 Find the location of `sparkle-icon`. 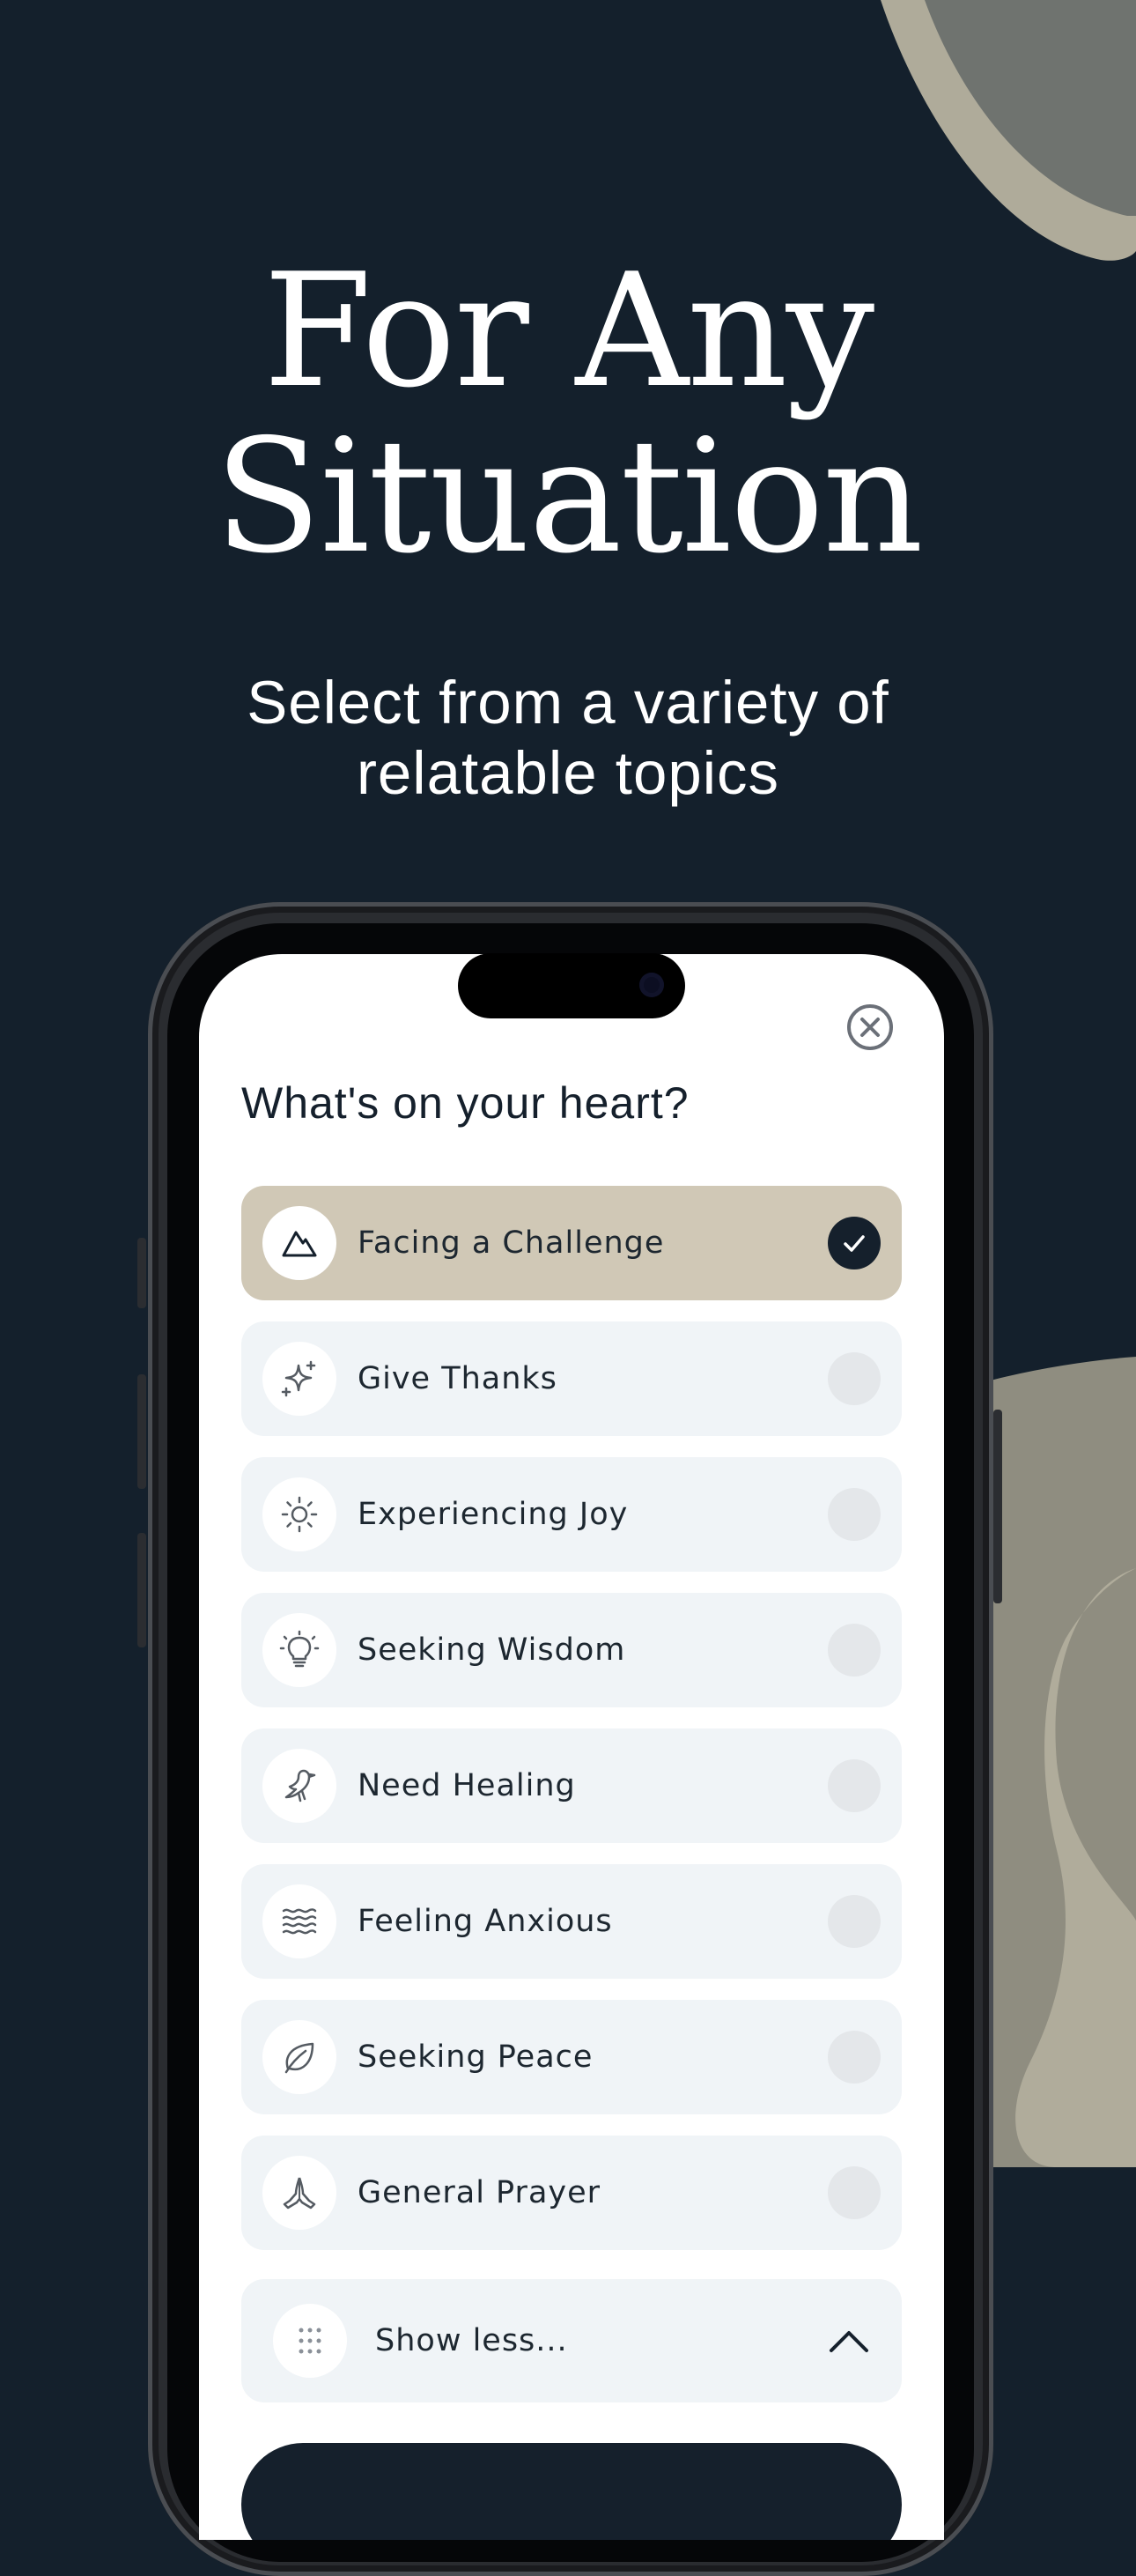

sparkle-icon is located at coordinates (298, 1379).